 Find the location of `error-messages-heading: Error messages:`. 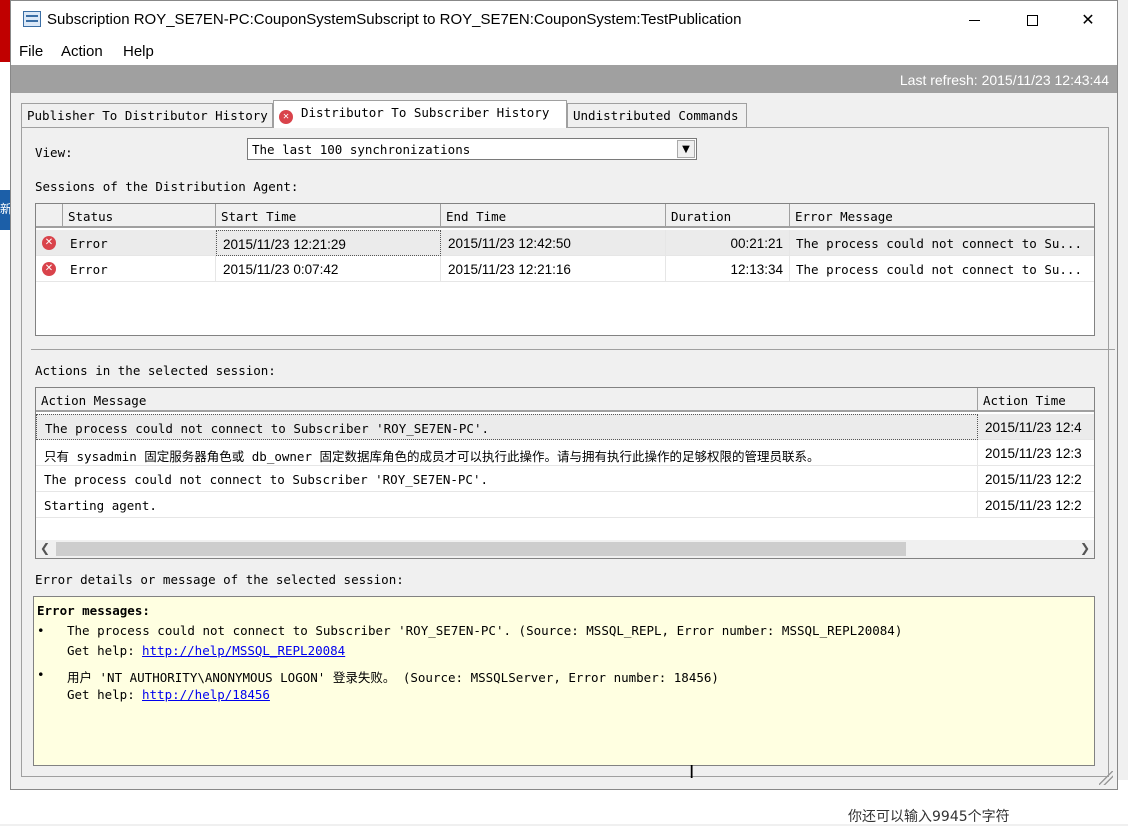

error-messages-heading: Error messages: is located at coordinates (93, 610).